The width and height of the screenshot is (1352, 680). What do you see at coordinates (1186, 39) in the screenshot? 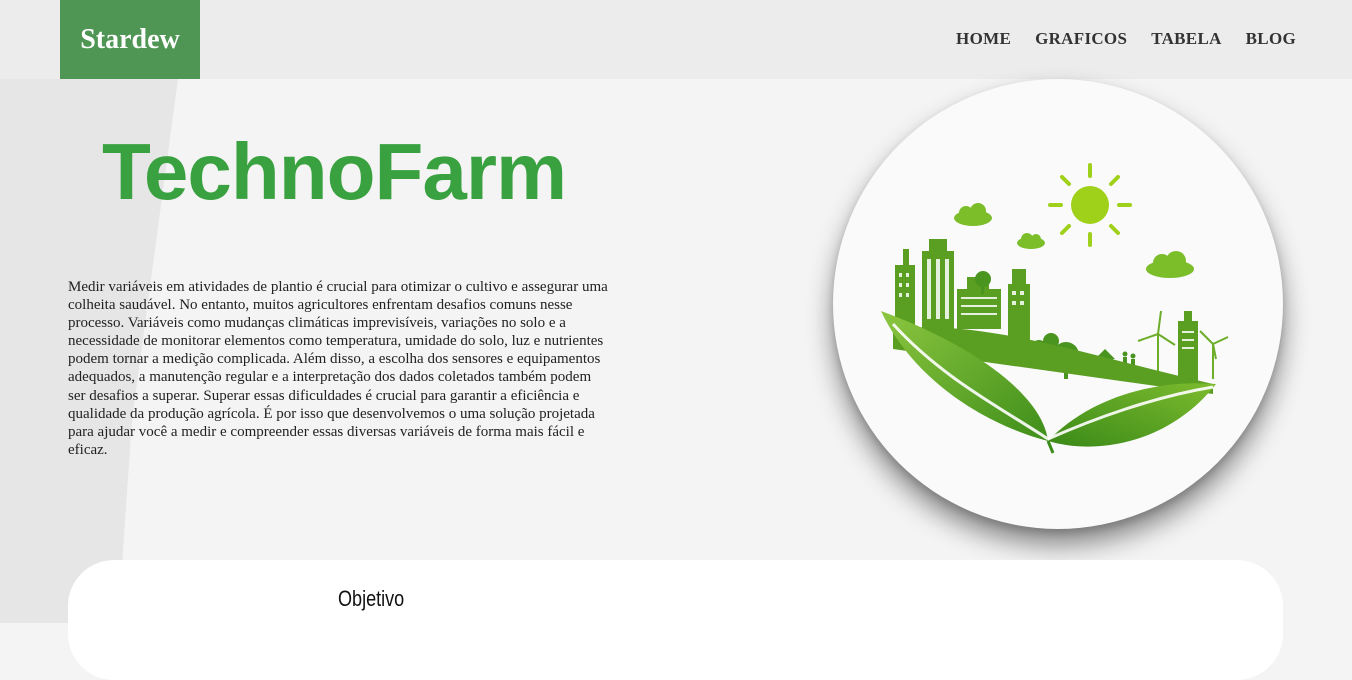
I see `nav-item-tabela: TABELA` at bounding box center [1186, 39].